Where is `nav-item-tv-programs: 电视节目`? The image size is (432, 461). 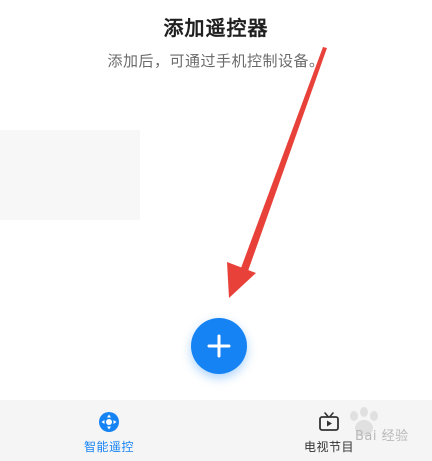 nav-item-tv-programs: 电视节目 is located at coordinates (329, 430).